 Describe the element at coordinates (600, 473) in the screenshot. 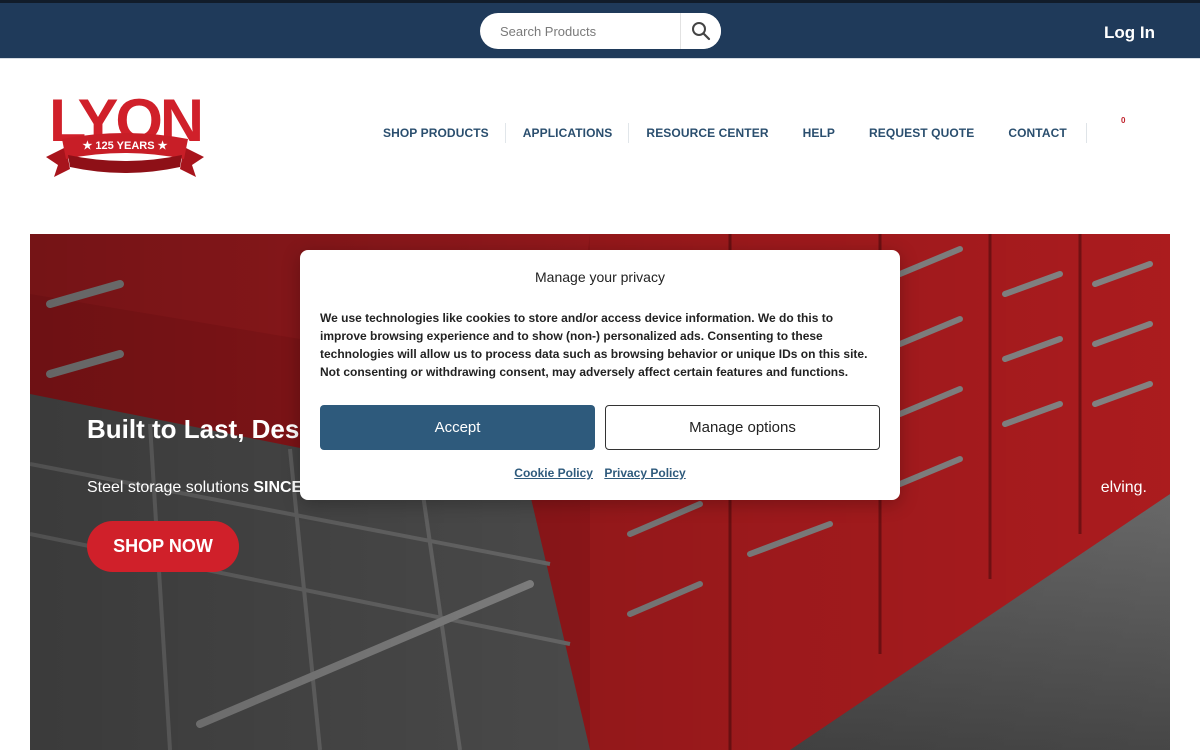

I see `consent-links: Cookie Policy Privacy Policy` at that location.